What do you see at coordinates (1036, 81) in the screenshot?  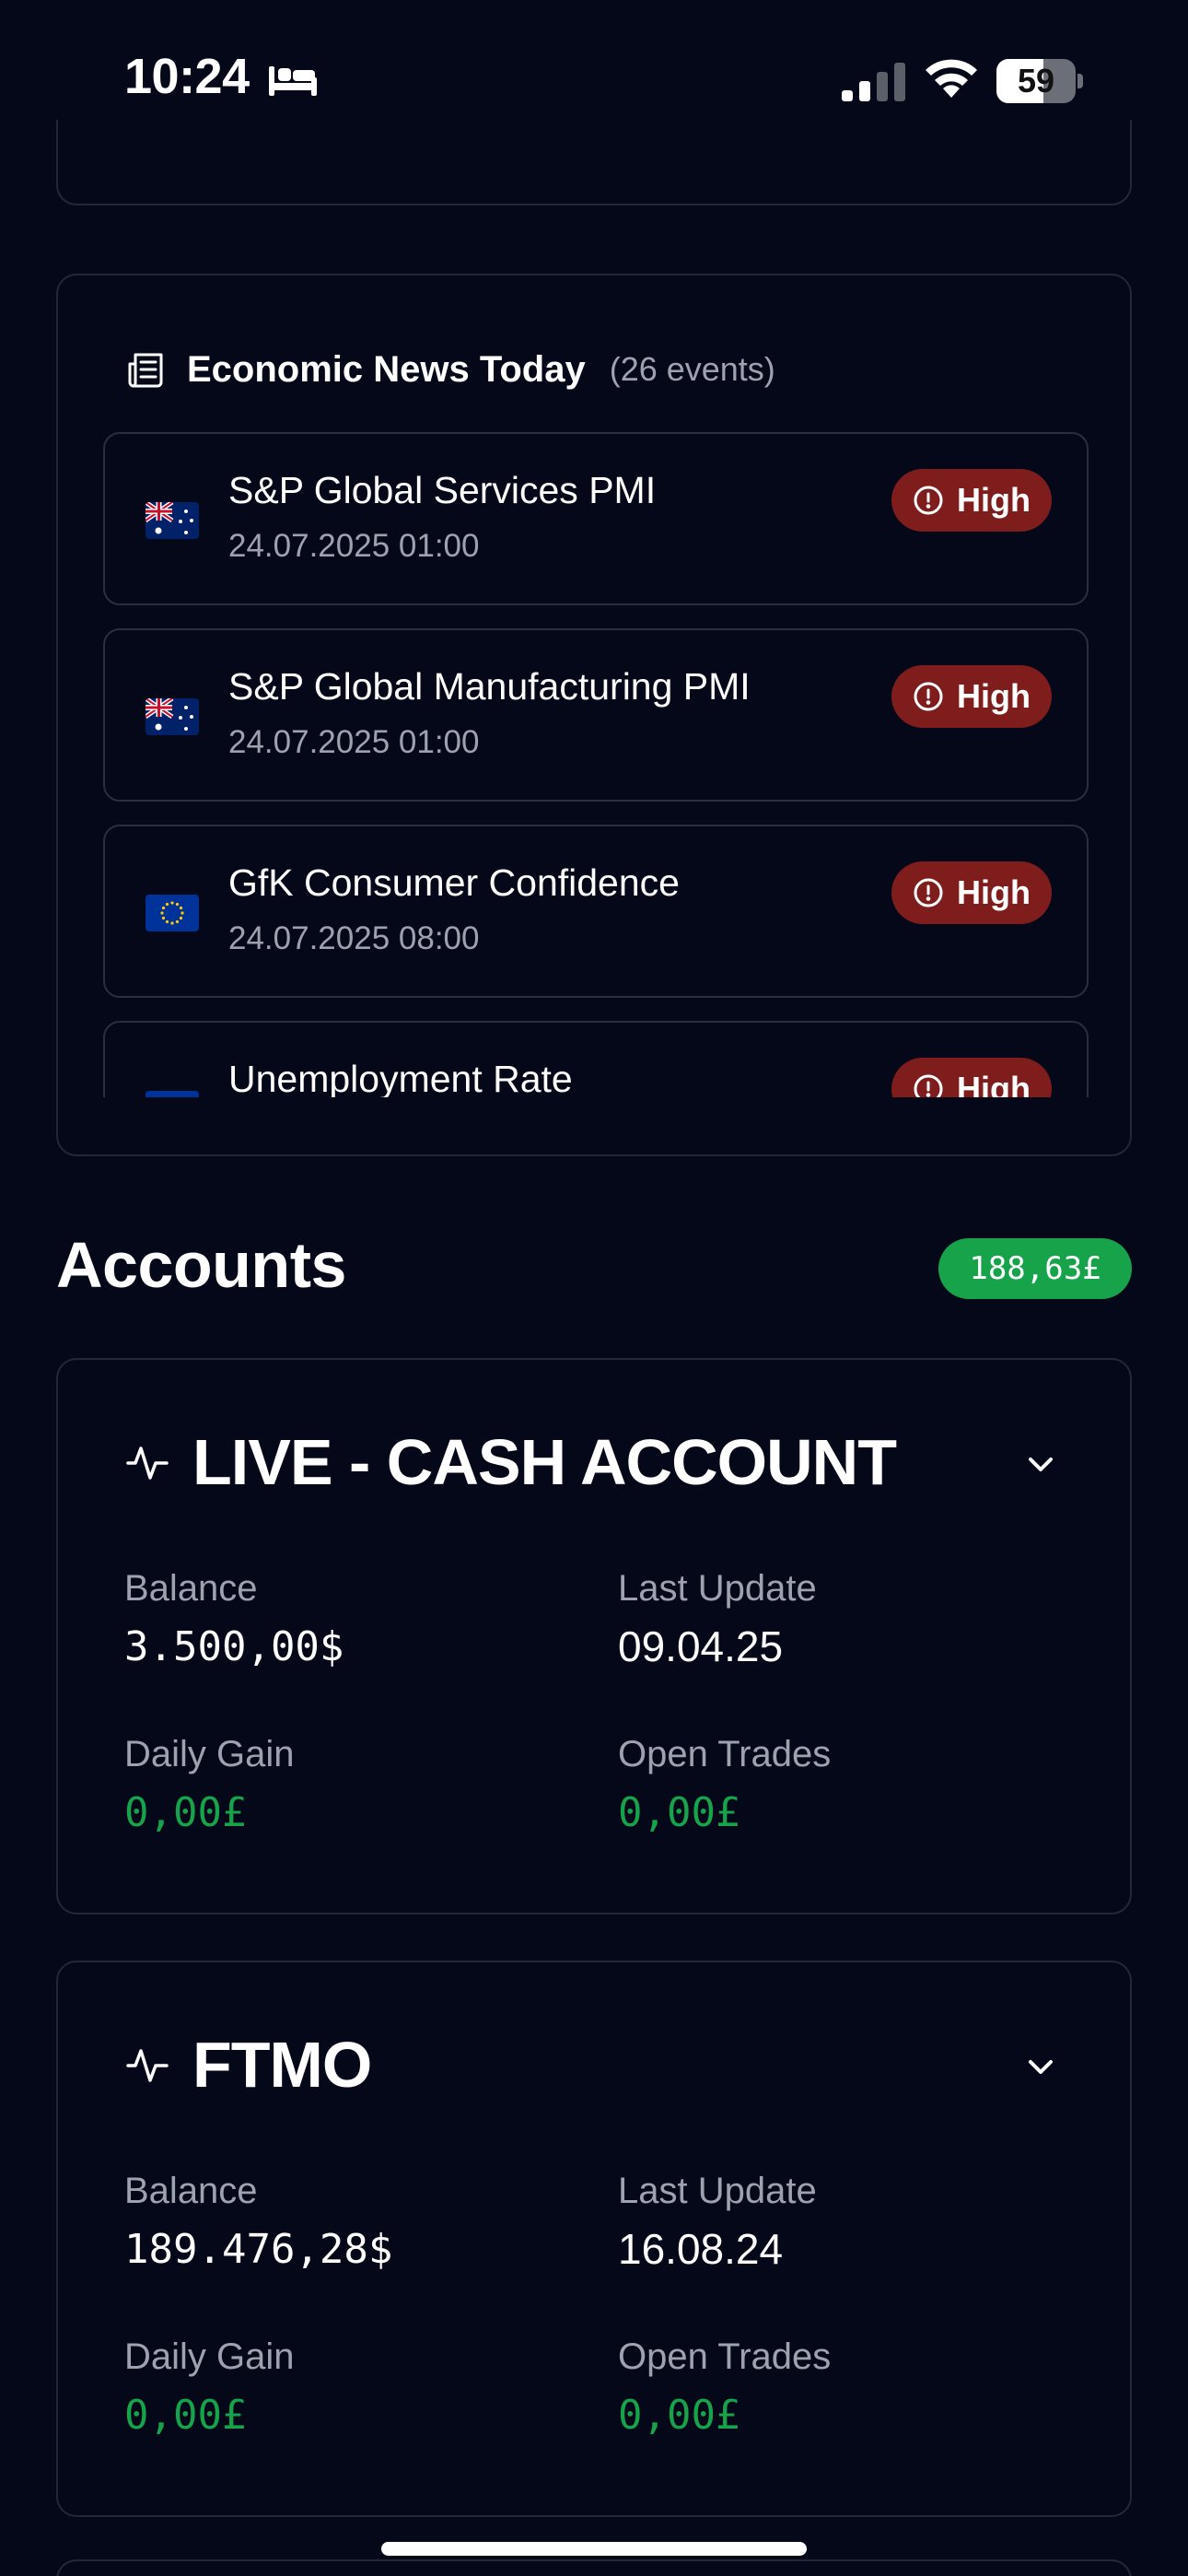 I see `battery-level: 59` at bounding box center [1036, 81].